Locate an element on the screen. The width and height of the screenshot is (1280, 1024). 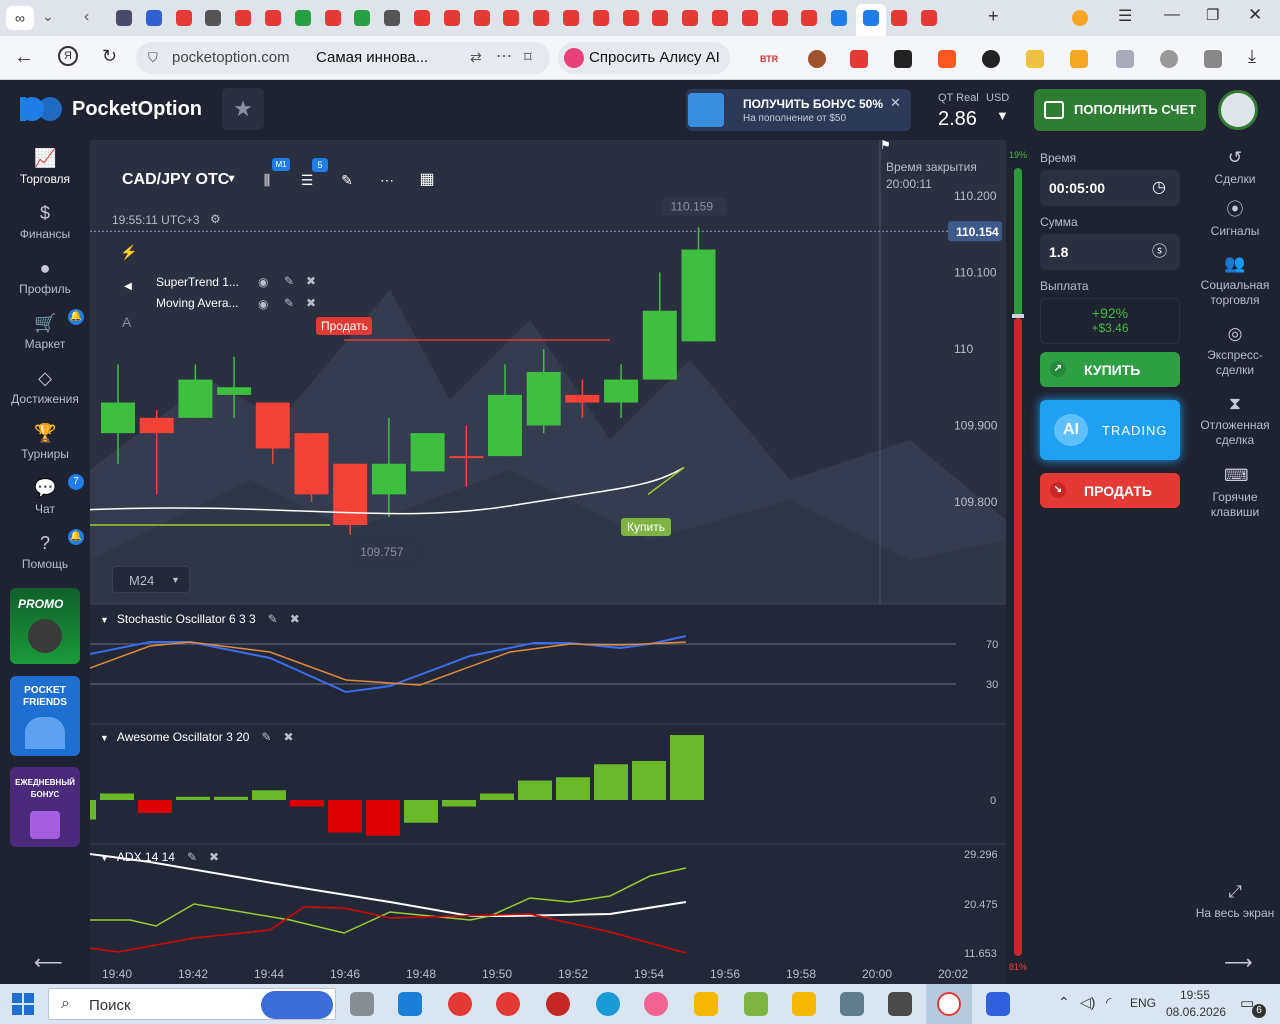
rnav-item-social: 👥 Социальная торговля is located at coordinates (1235, 281).